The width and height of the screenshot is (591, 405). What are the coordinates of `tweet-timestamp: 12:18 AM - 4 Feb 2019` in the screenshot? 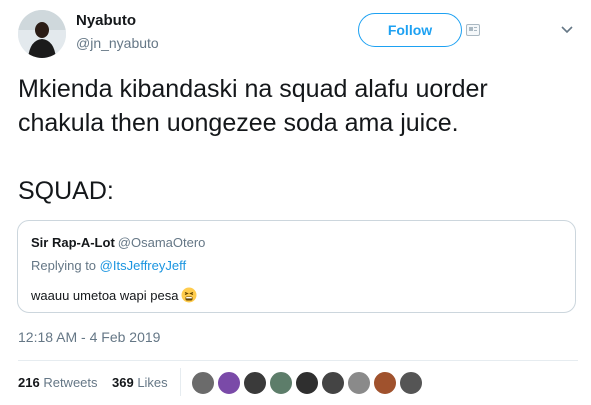 It's located at (89, 337).